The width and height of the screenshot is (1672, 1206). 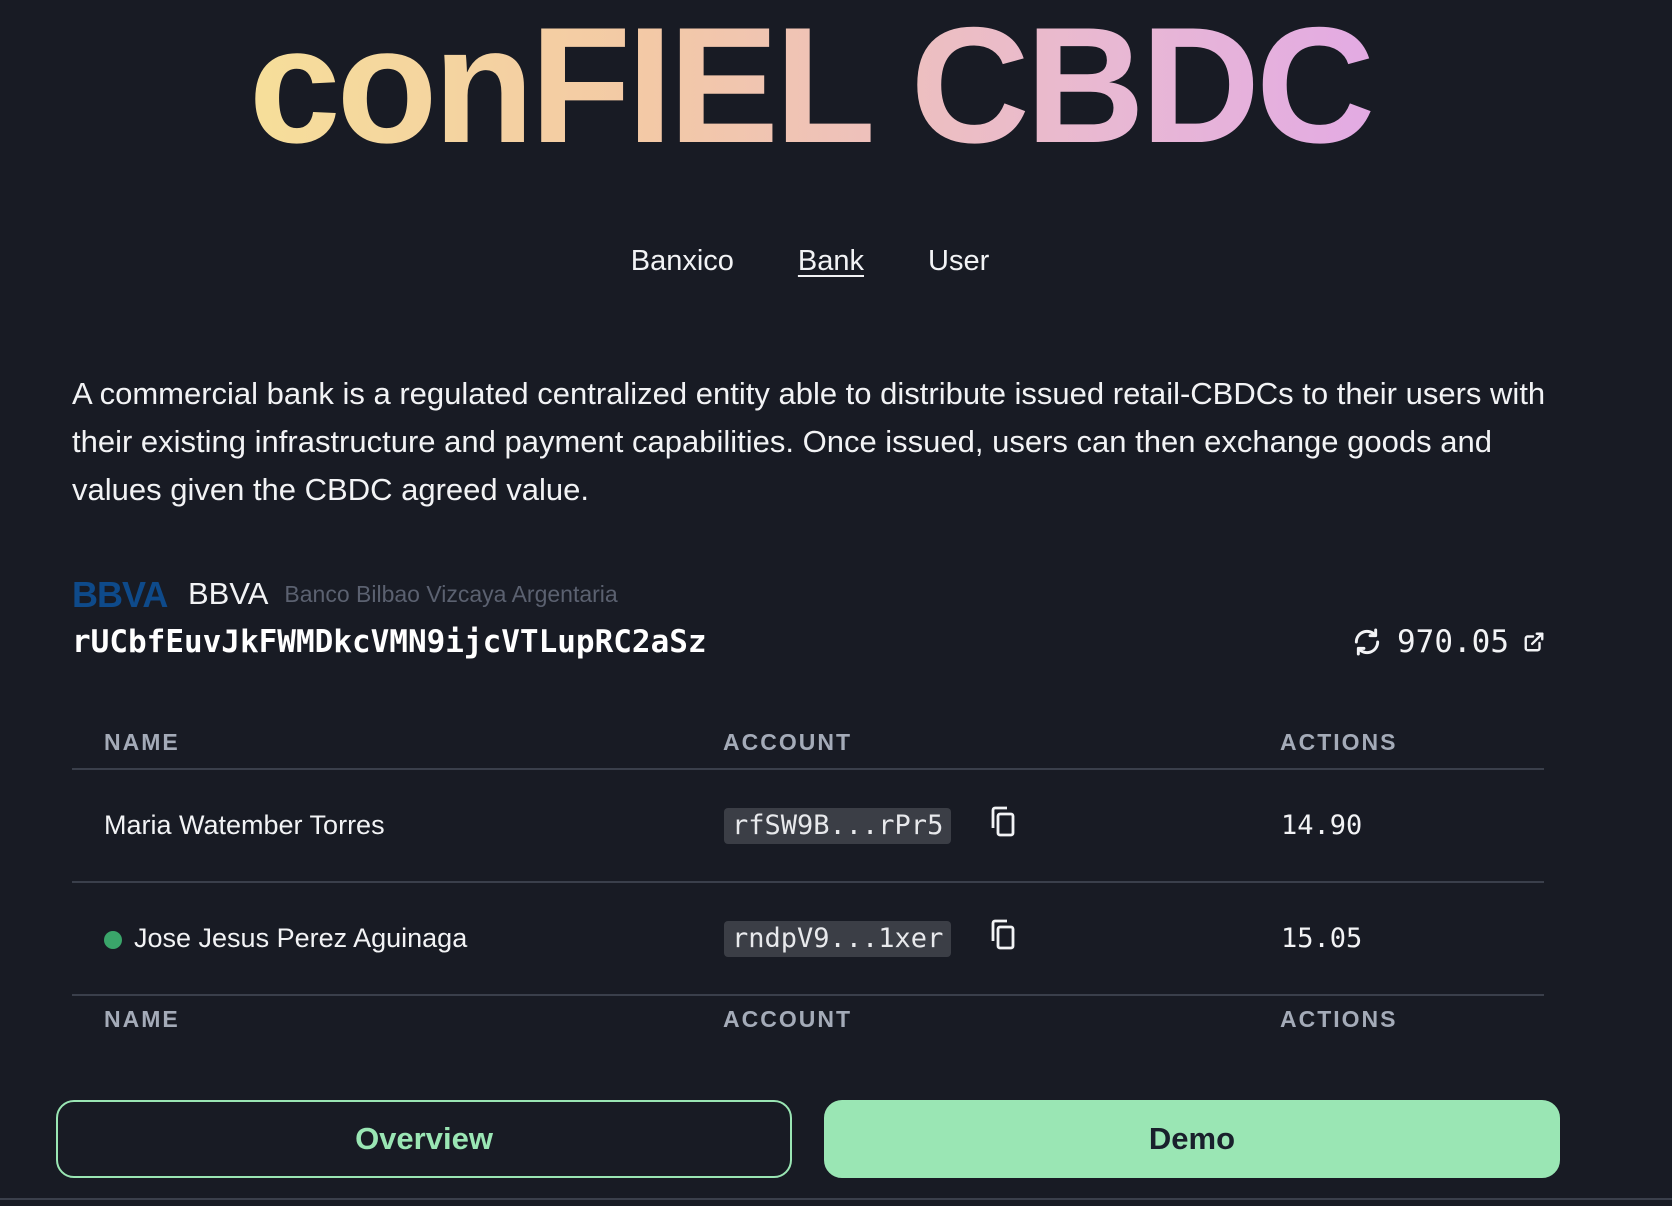 I want to click on footer-header-account: ACCOUNT, so click(x=787, y=1019).